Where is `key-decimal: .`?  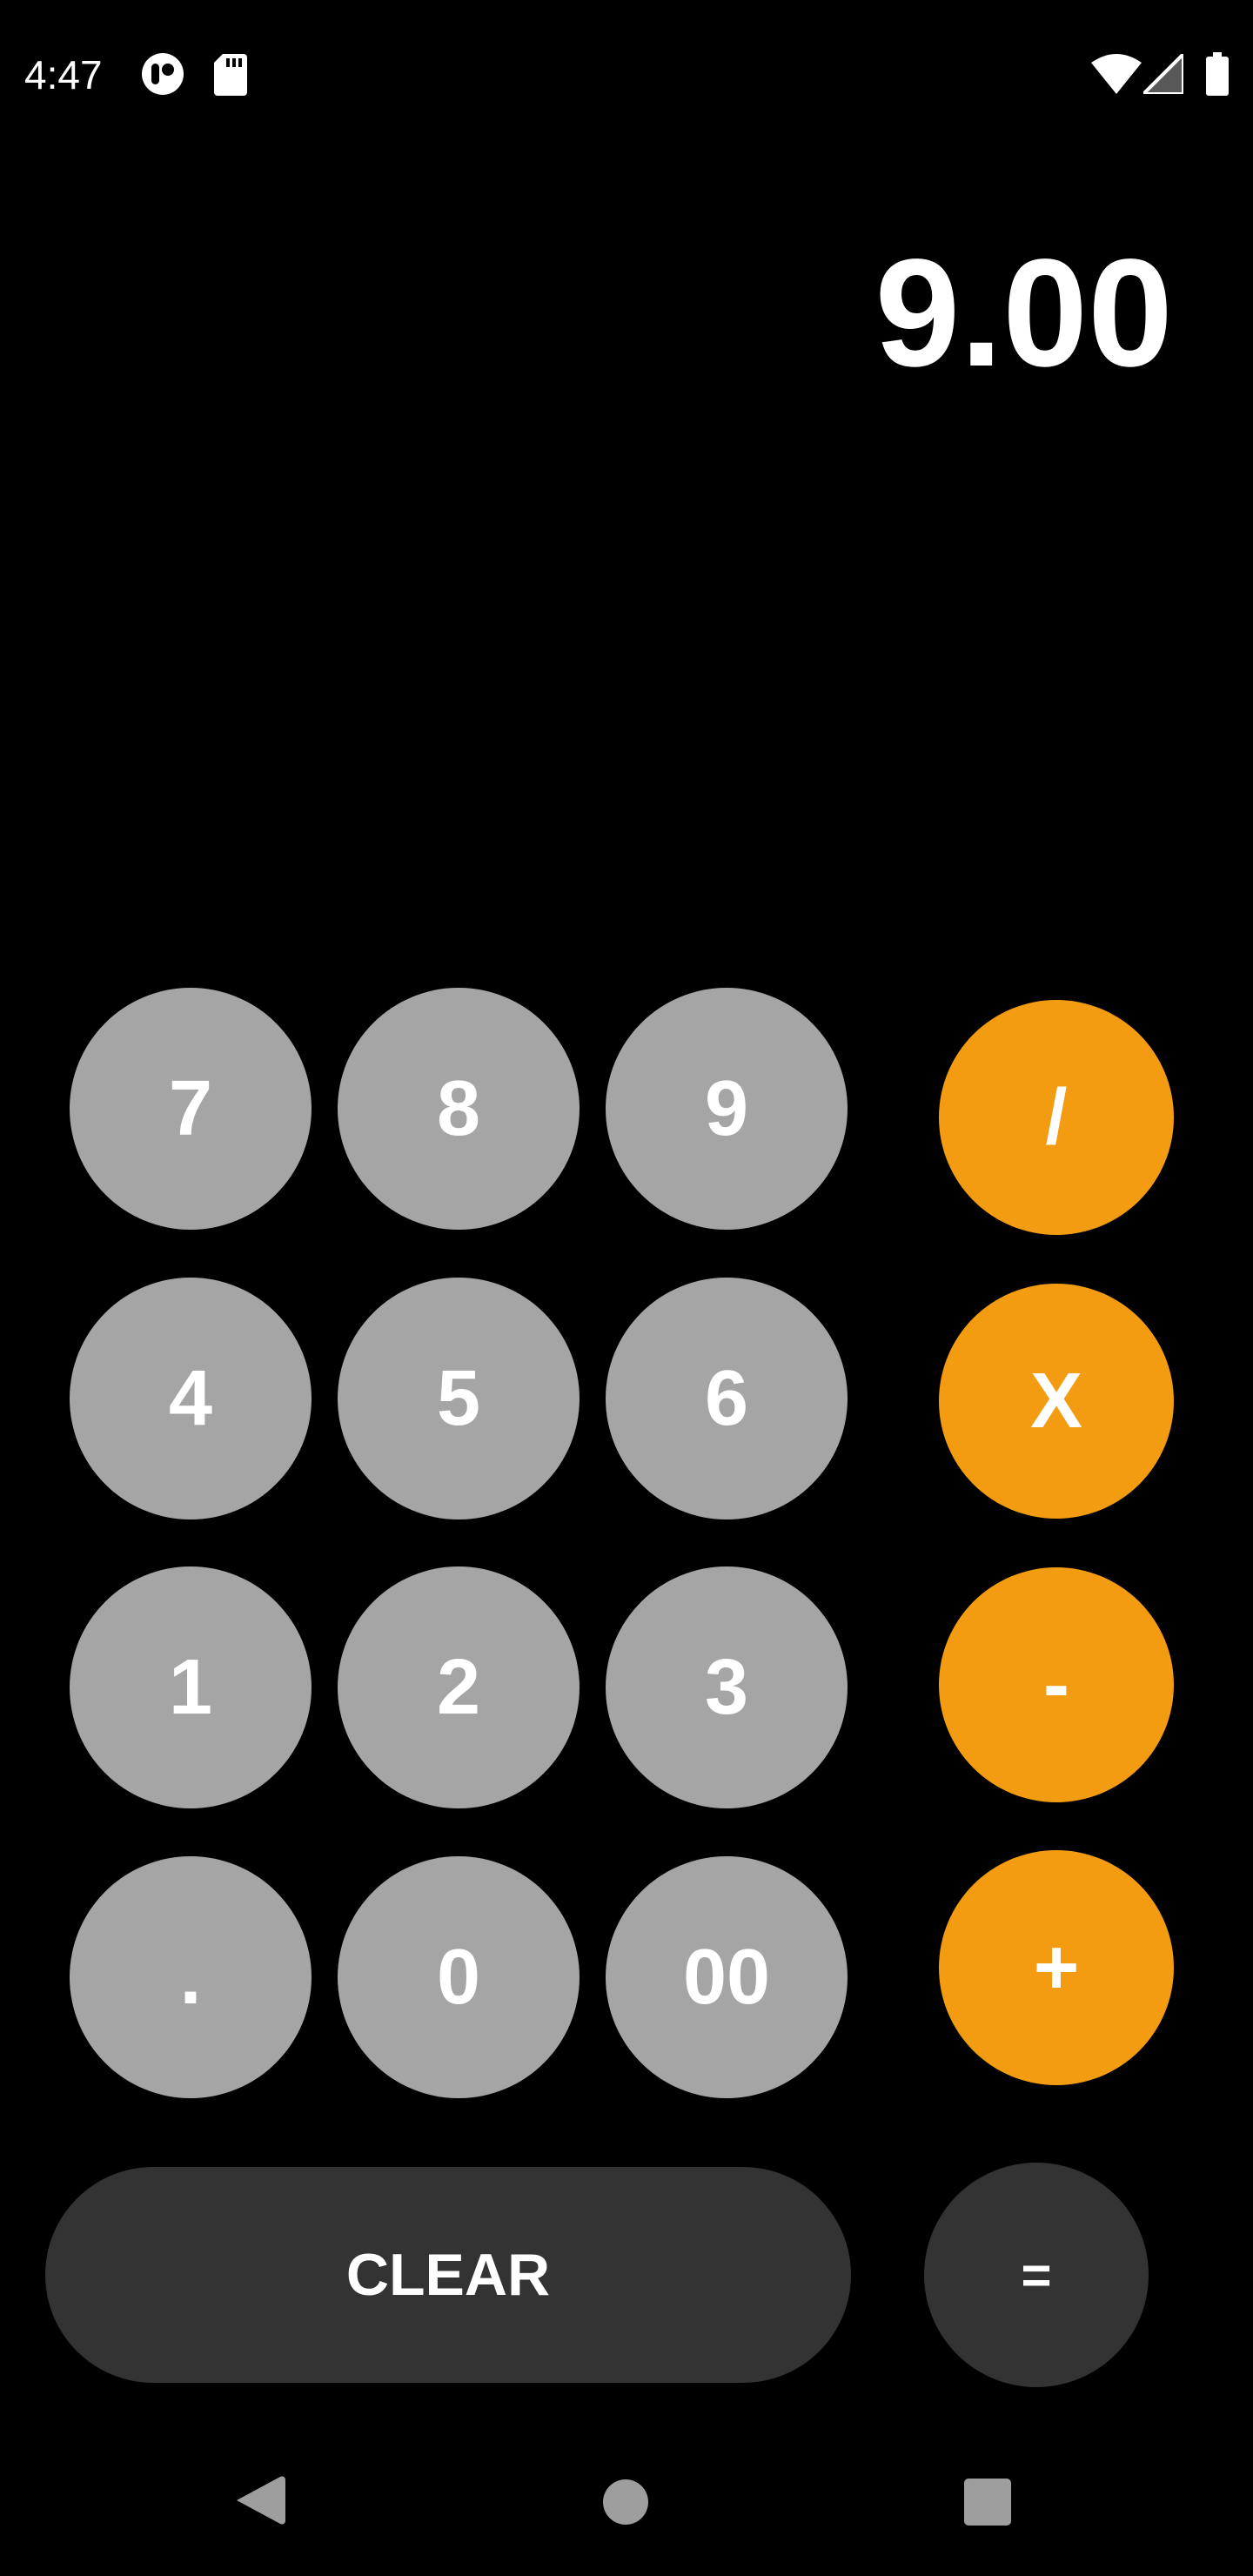
key-decimal: . is located at coordinates (191, 1977).